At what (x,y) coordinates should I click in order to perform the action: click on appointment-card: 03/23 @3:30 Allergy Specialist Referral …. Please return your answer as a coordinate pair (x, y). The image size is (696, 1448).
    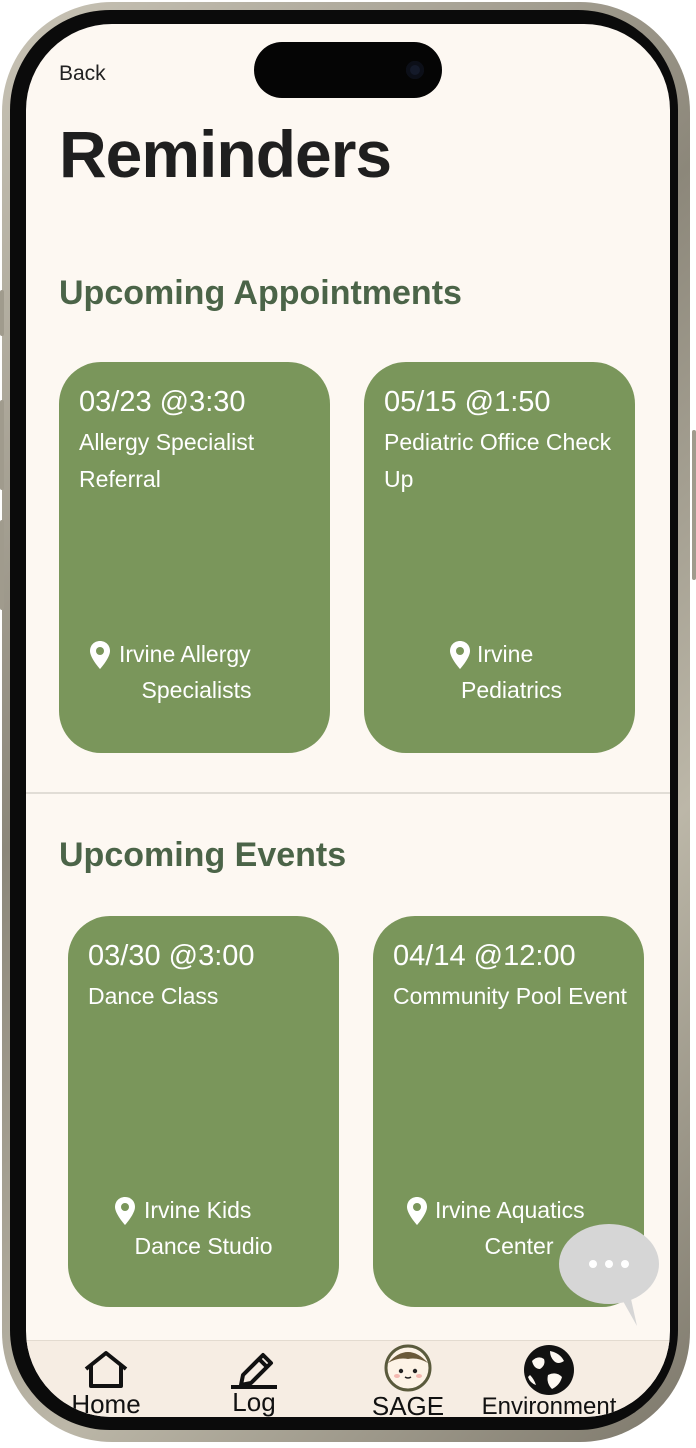
    Looking at the image, I should click on (194, 557).